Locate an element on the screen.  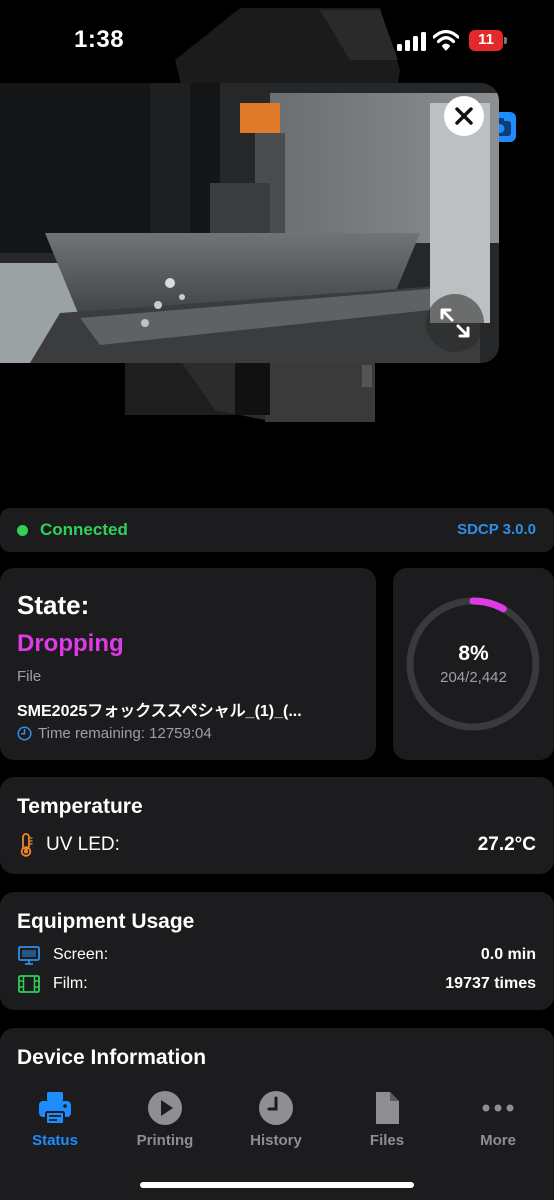
temperature-card: Temperature UV LED: 27.2°C is located at coordinates (277, 825).